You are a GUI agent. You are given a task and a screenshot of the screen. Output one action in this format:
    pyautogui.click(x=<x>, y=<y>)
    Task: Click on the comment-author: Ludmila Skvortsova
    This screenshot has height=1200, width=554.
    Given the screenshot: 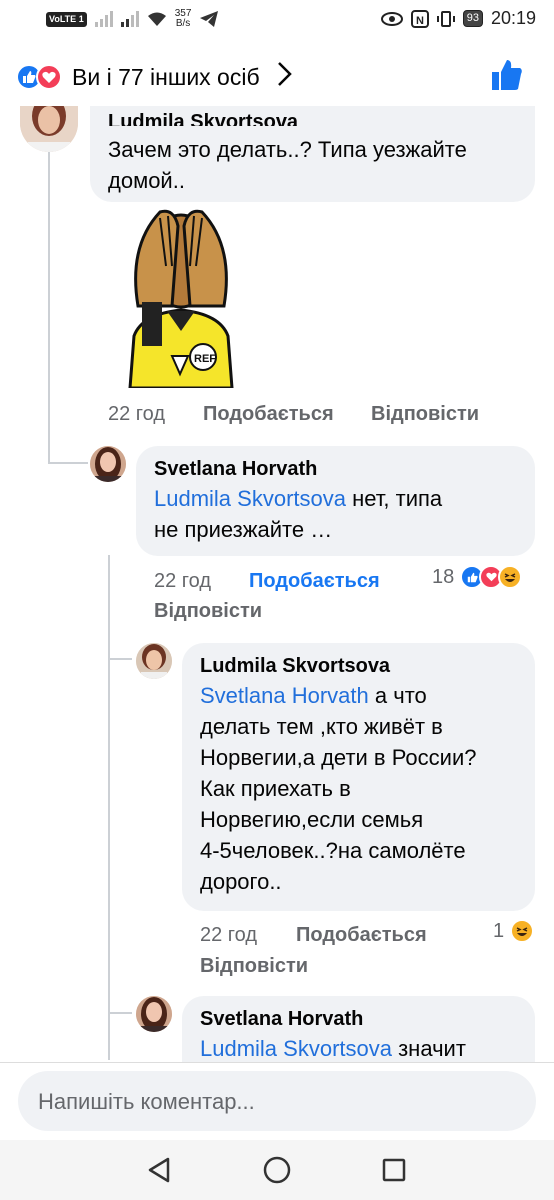 What is the action you would take?
    pyautogui.click(x=358, y=666)
    